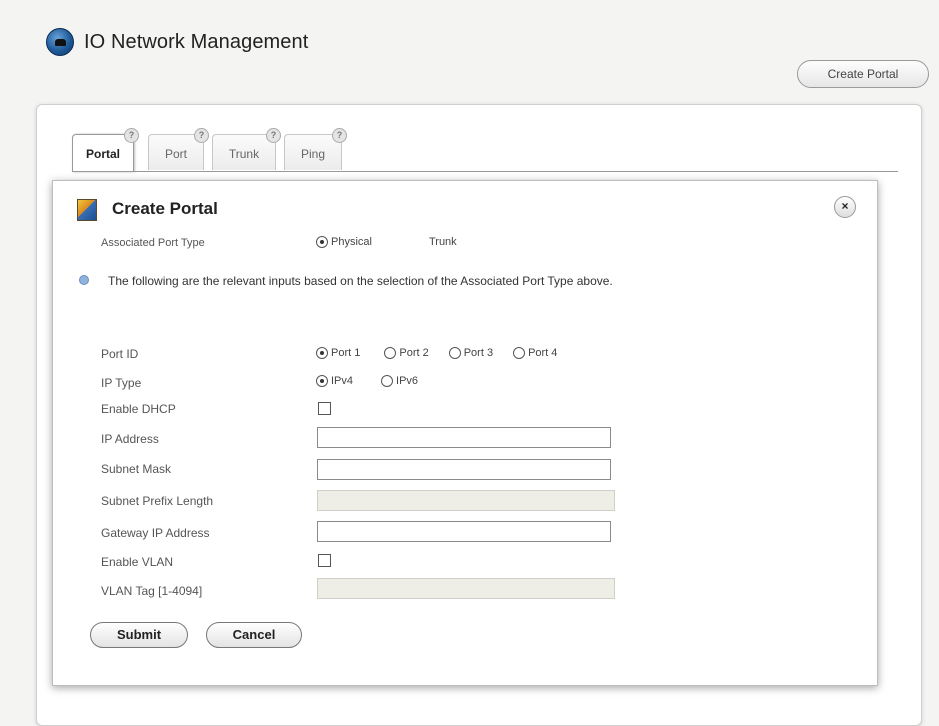  What do you see at coordinates (464, 437) in the screenshot?
I see `ip-address-input` at bounding box center [464, 437].